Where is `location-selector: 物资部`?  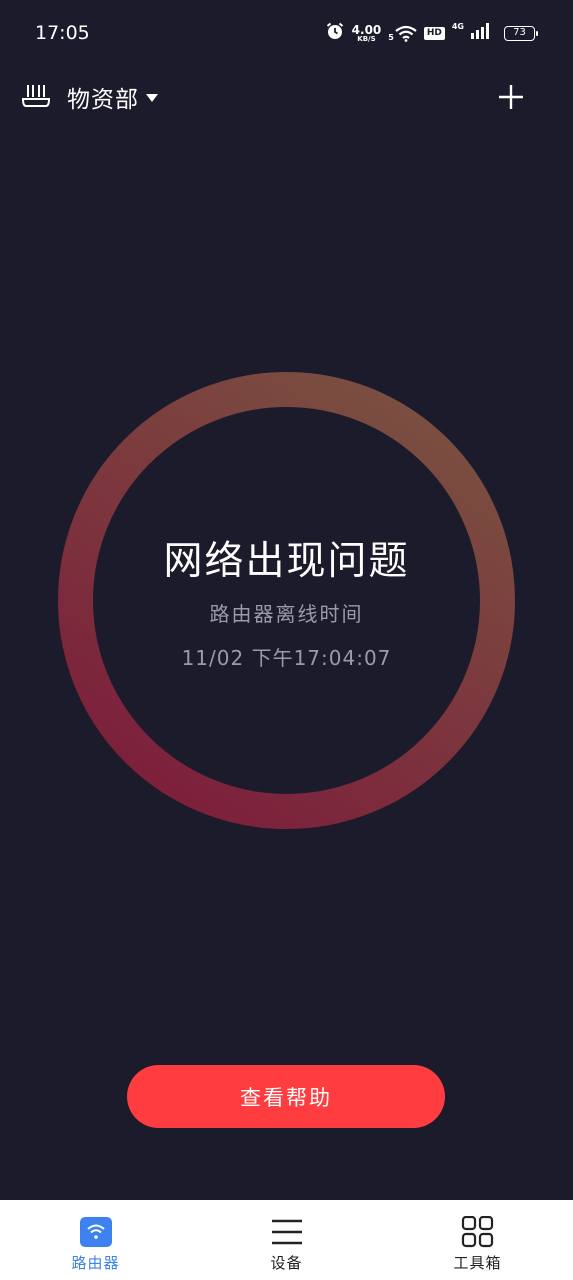 location-selector: 物资部 is located at coordinates (113, 97).